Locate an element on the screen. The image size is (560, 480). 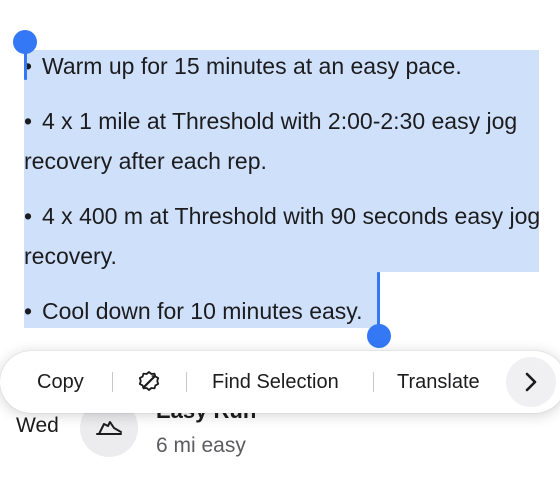
find-selection-button: Find Selection is located at coordinates (275, 382).